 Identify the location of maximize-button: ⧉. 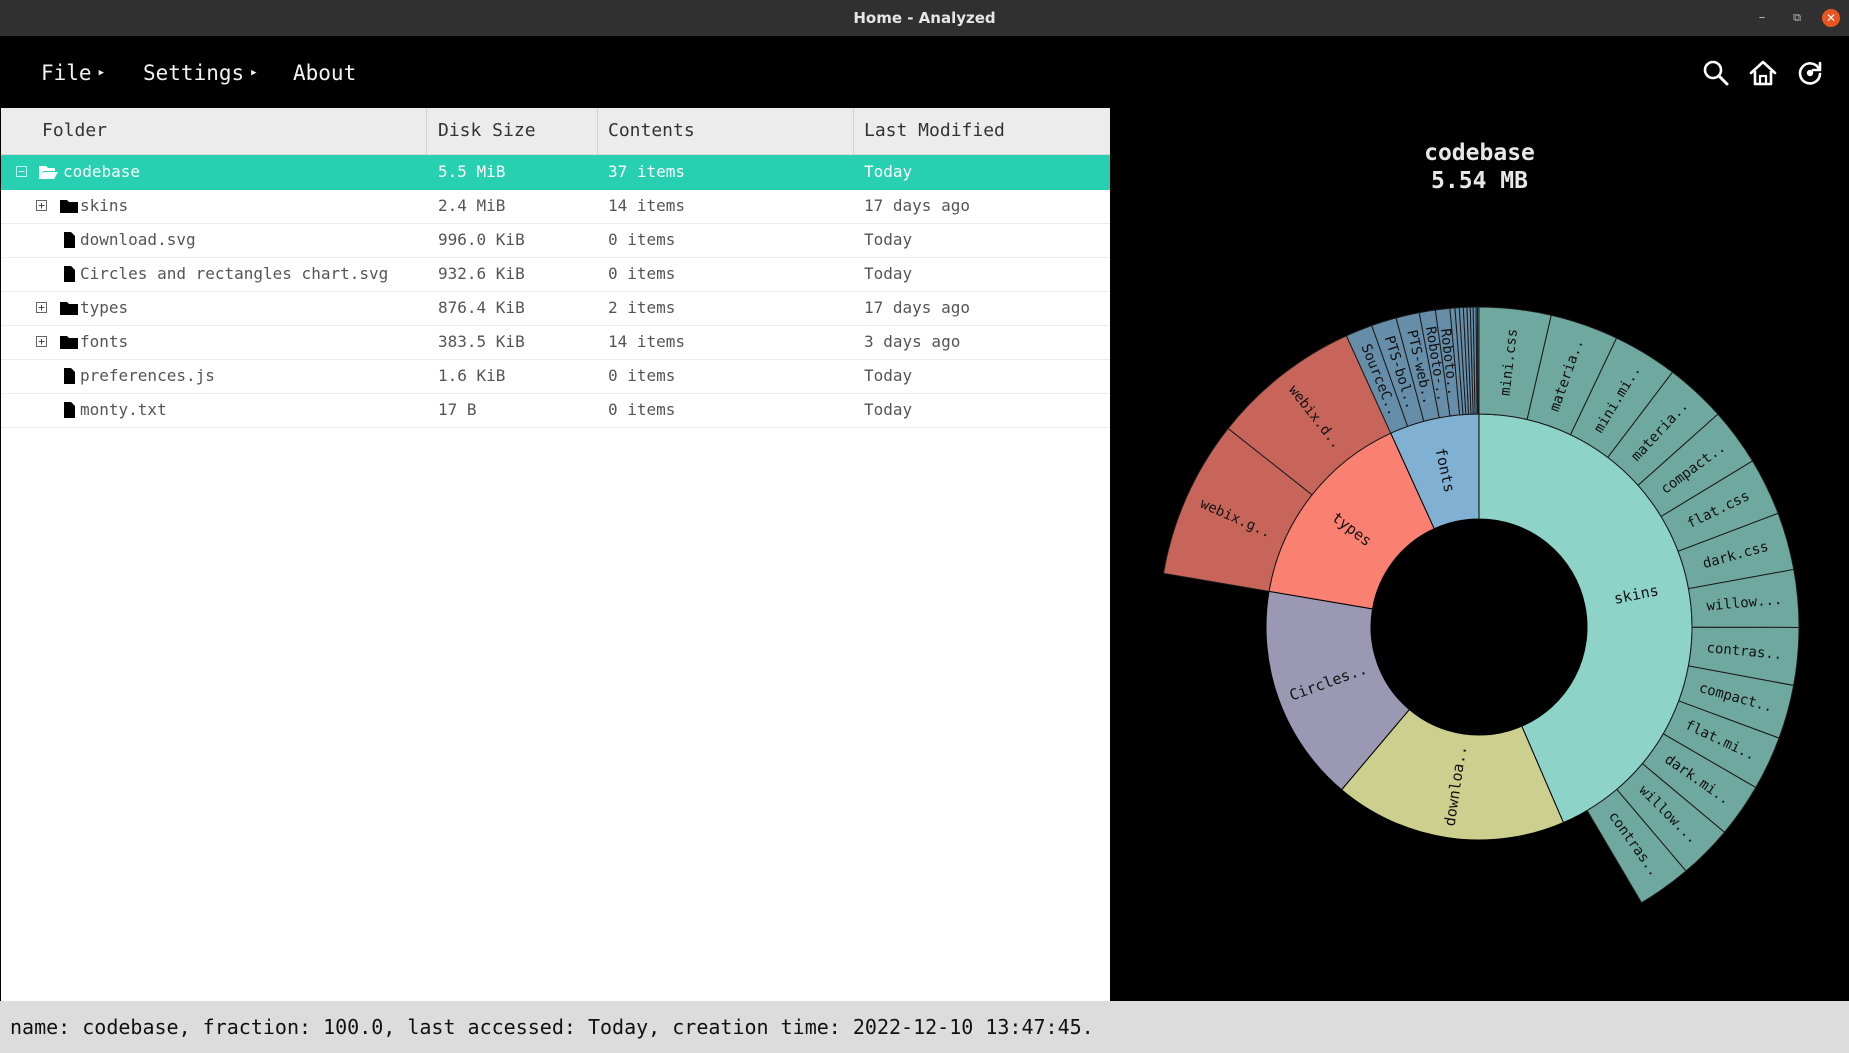
(1797, 18).